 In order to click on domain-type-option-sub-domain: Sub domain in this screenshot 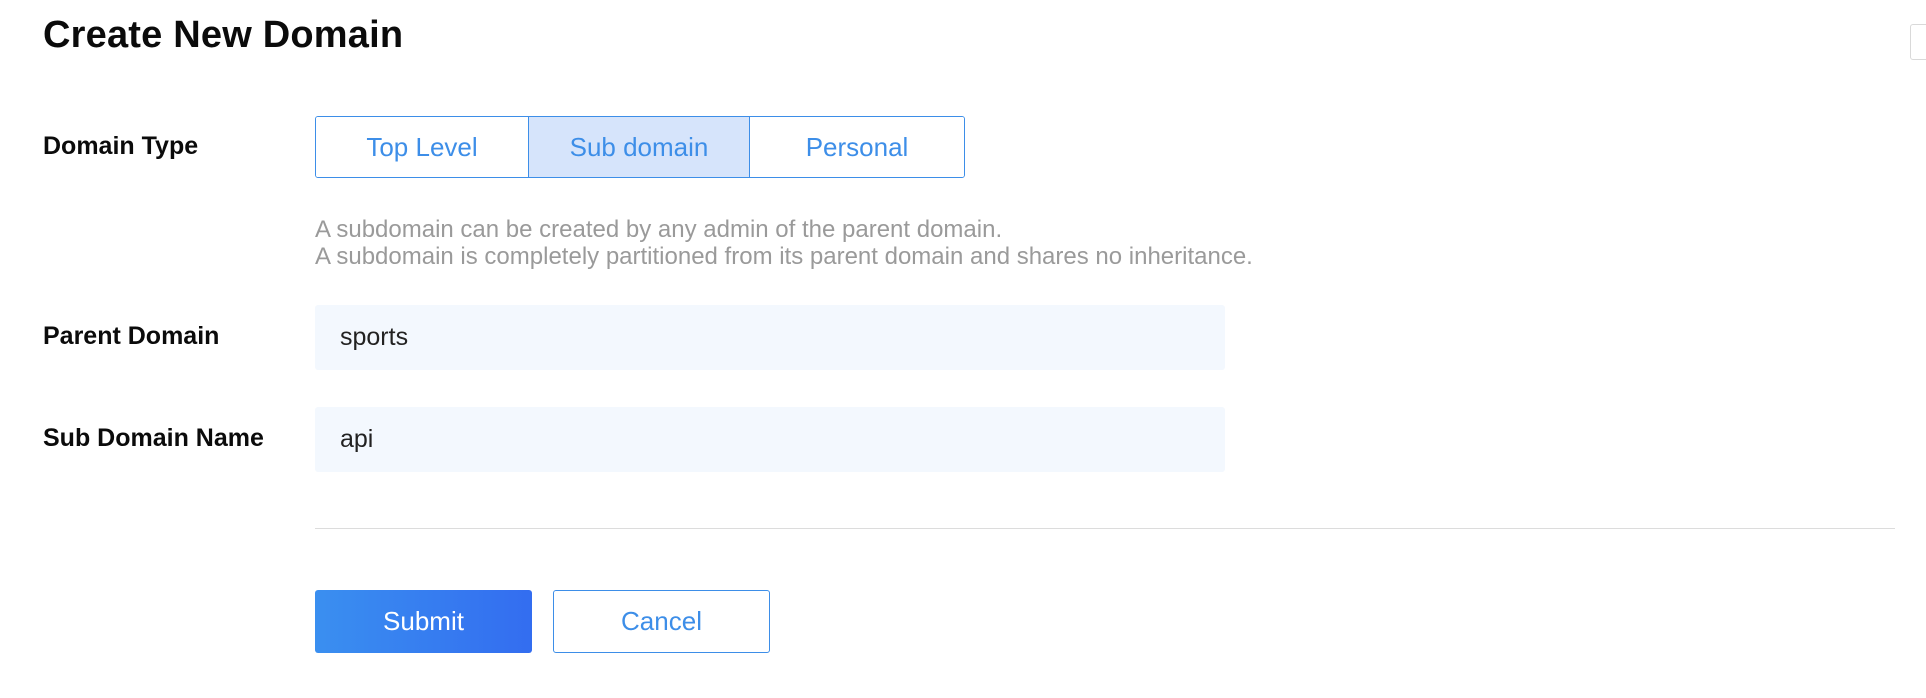, I will do `click(639, 147)`.